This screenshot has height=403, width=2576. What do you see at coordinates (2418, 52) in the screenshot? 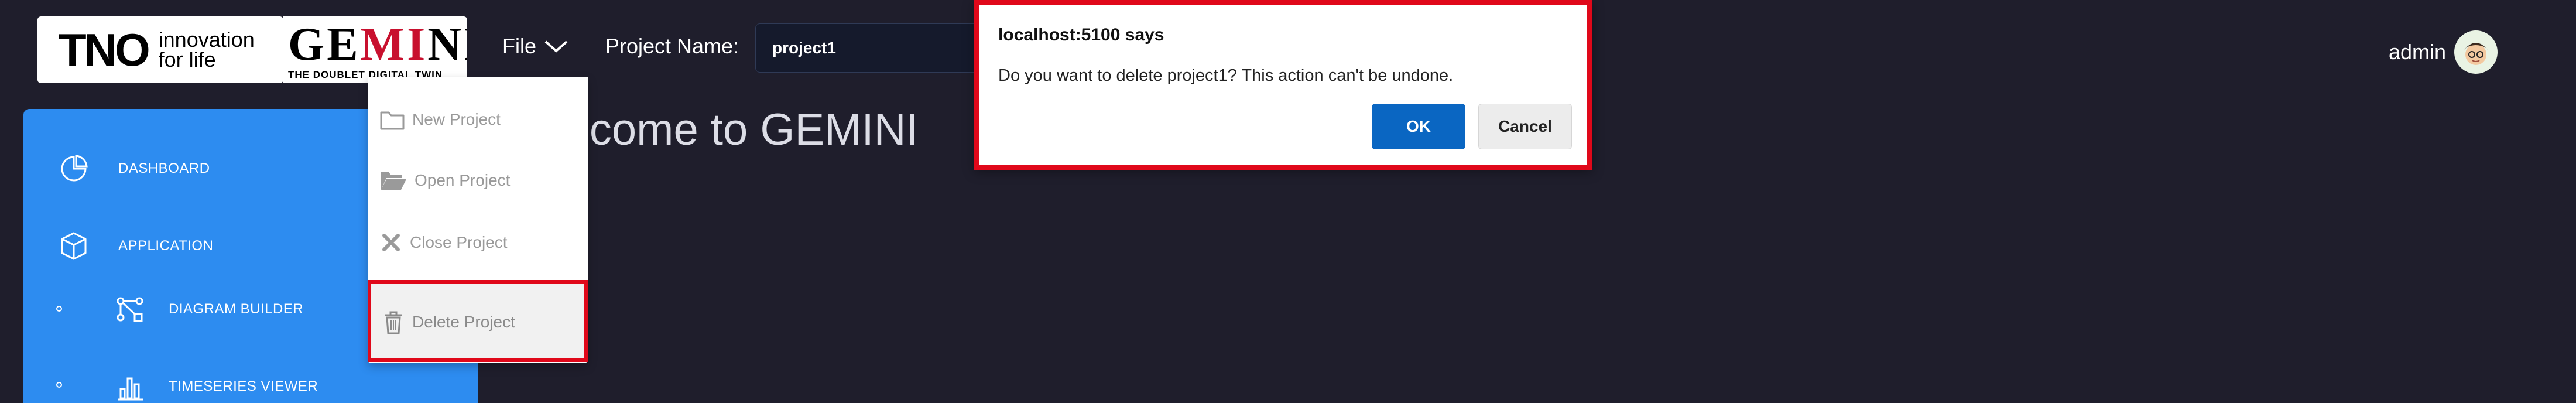
I see `user-name: admin` at bounding box center [2418, 52].